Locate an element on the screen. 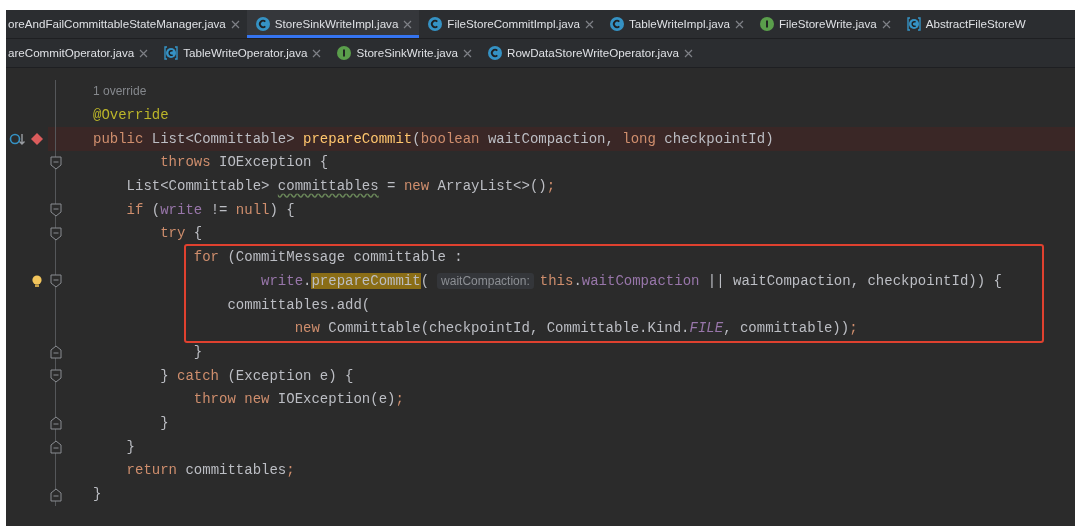 This screenshot has height=531, width=1080. file-tab: StoreSinkWriteImpl.java is located at coordinates (333, 24).